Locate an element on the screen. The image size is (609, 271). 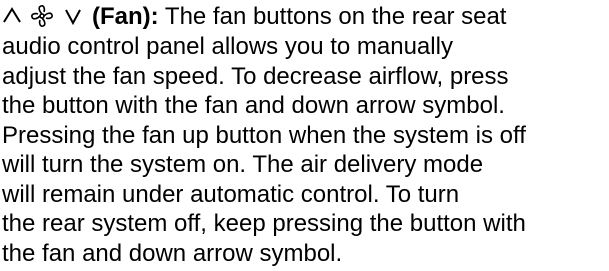
first-line: (Fan): The fan buttons on the rear seat is located at coordinates (304, 17).